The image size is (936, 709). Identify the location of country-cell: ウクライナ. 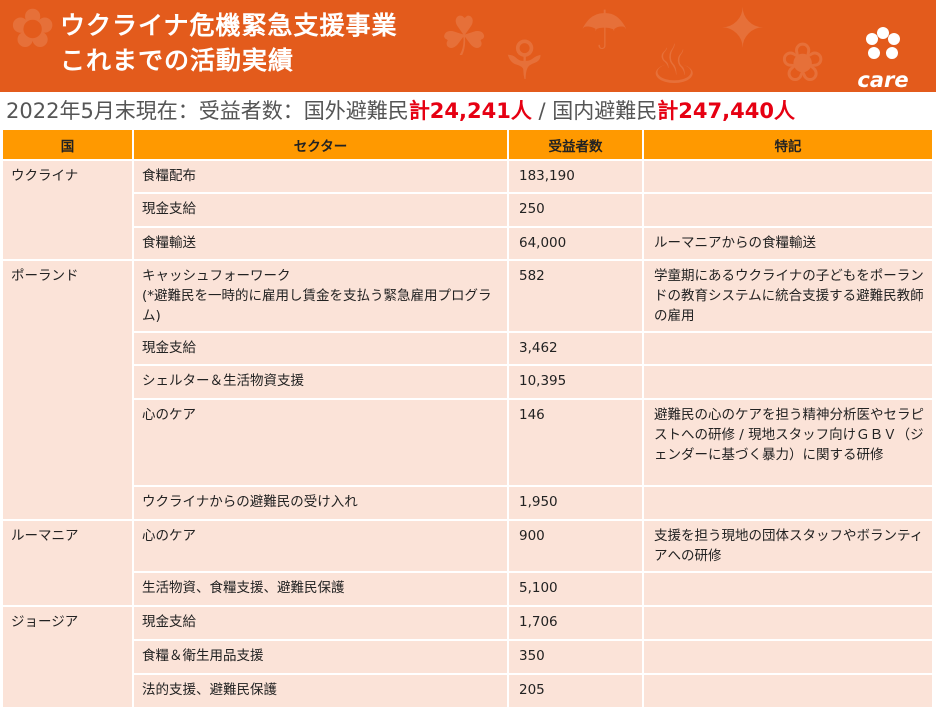
(68, 210).